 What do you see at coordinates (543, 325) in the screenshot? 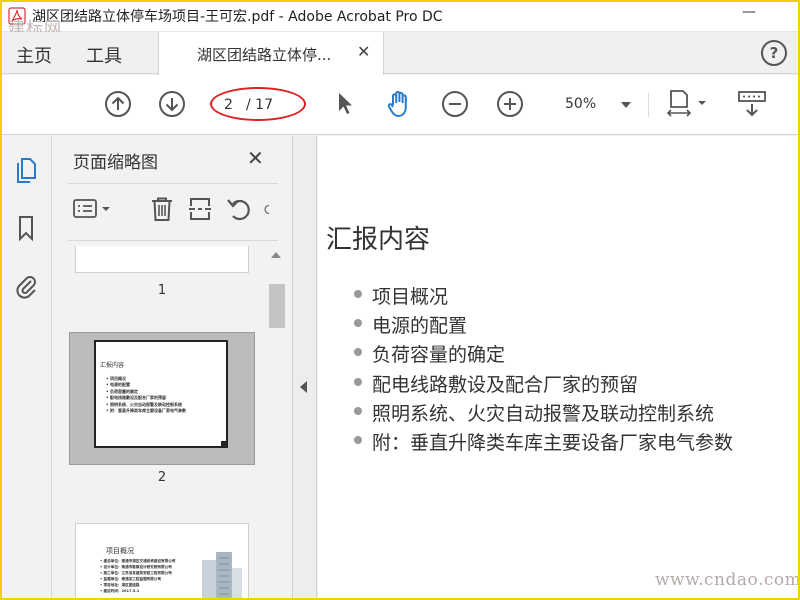
I see `list-item: 电源的配置` at bounding box center [543, 325].